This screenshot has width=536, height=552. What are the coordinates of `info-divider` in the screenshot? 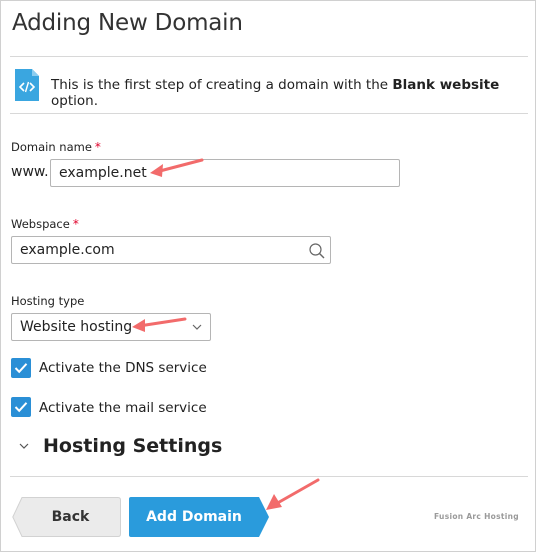 It's located at (269, 113).